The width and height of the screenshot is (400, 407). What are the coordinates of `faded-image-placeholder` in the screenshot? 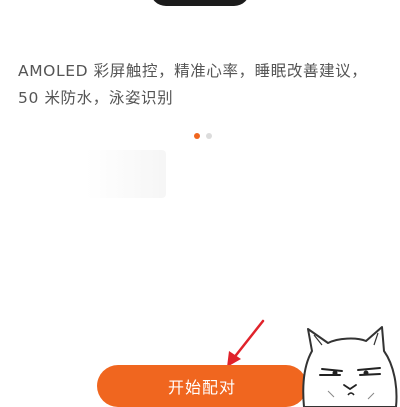 It's located at (126, 174).